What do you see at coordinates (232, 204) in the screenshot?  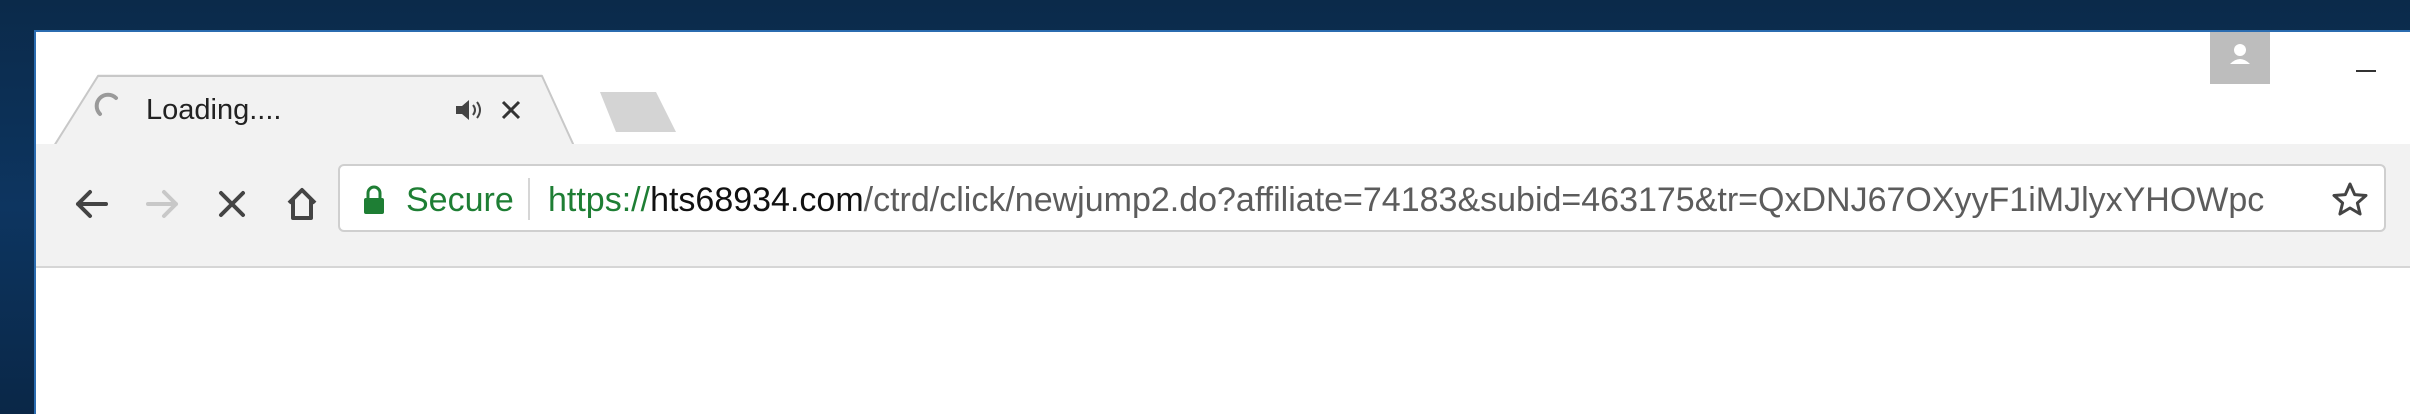 I see `stop-x-icon` at bounding box center [232, 204].